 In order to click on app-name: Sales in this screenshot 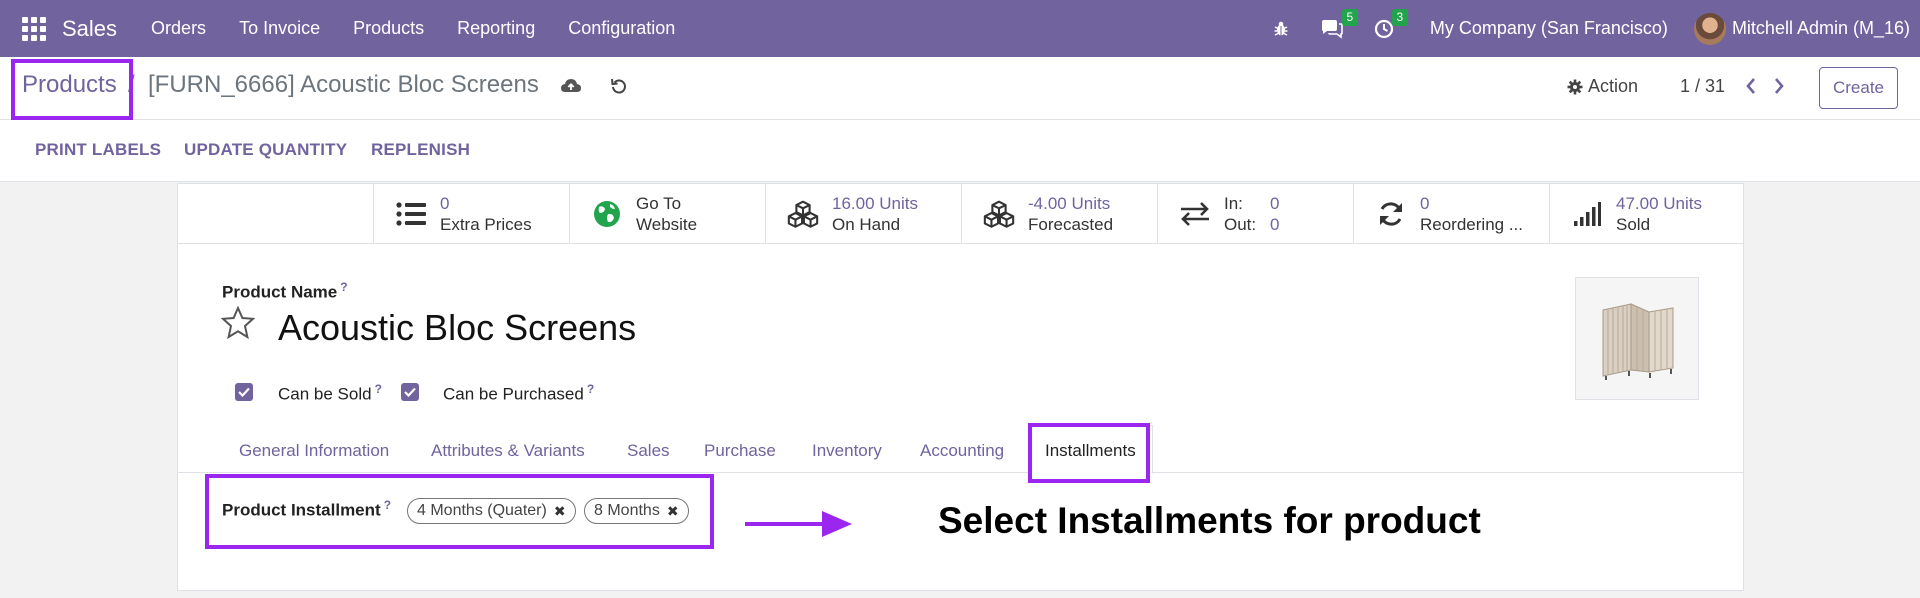, I will do `click(89, 29)`.